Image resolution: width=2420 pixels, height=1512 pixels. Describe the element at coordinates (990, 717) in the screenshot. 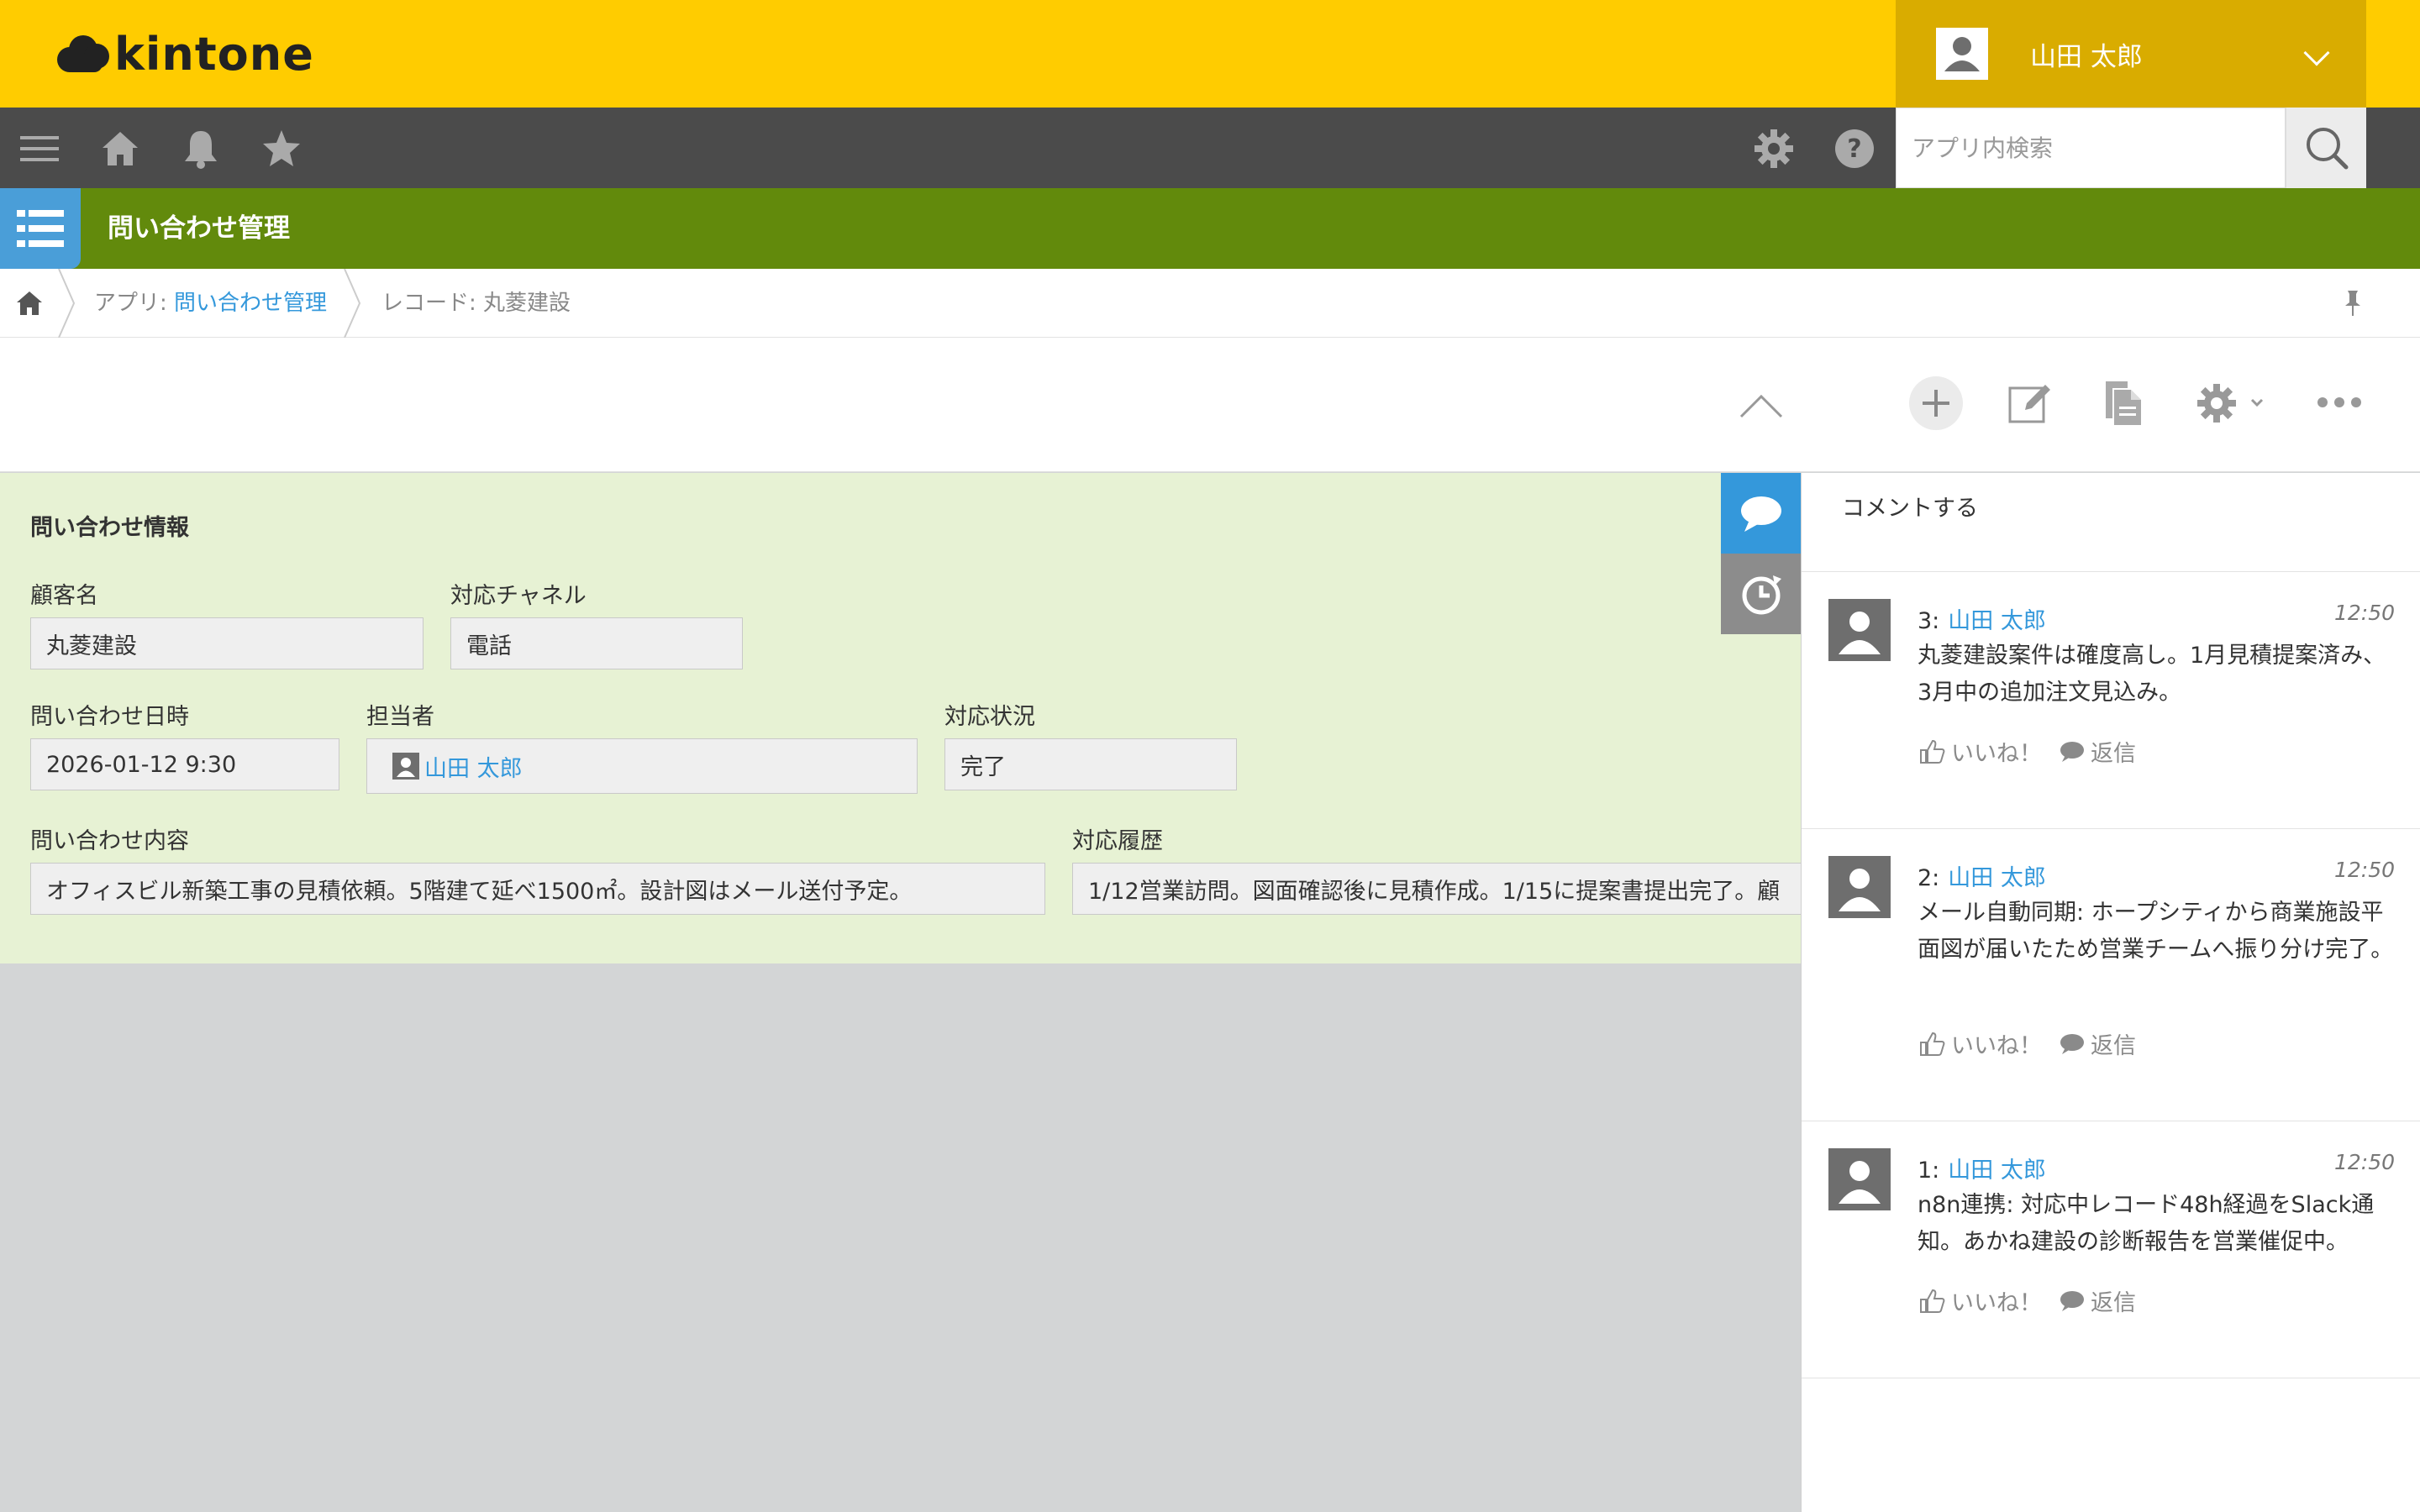

I see `status-label: 対応状況` at that location.